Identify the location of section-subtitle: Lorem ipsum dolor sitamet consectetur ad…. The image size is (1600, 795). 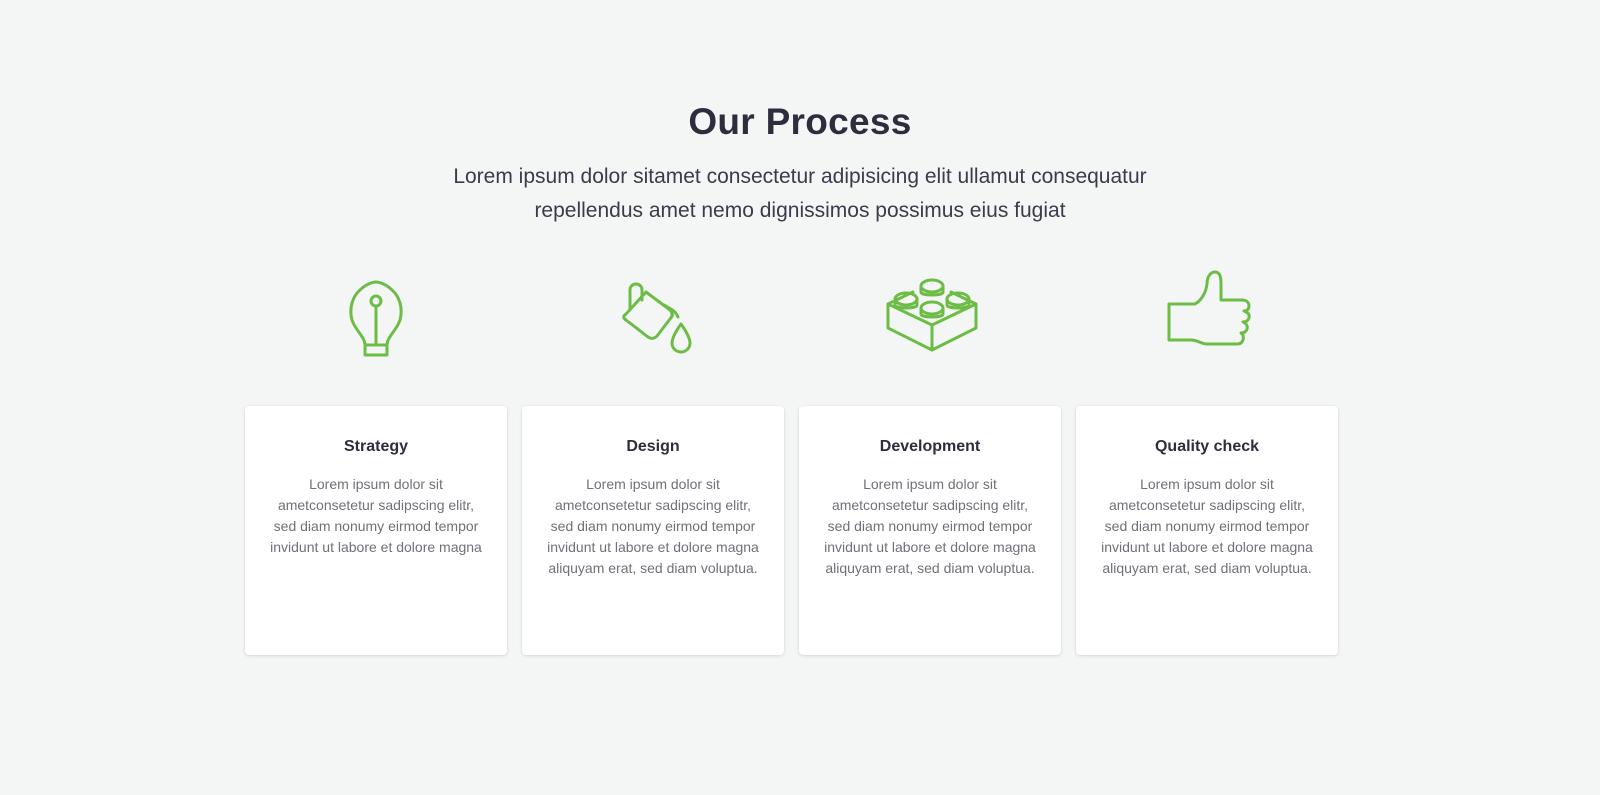
(800, 194).